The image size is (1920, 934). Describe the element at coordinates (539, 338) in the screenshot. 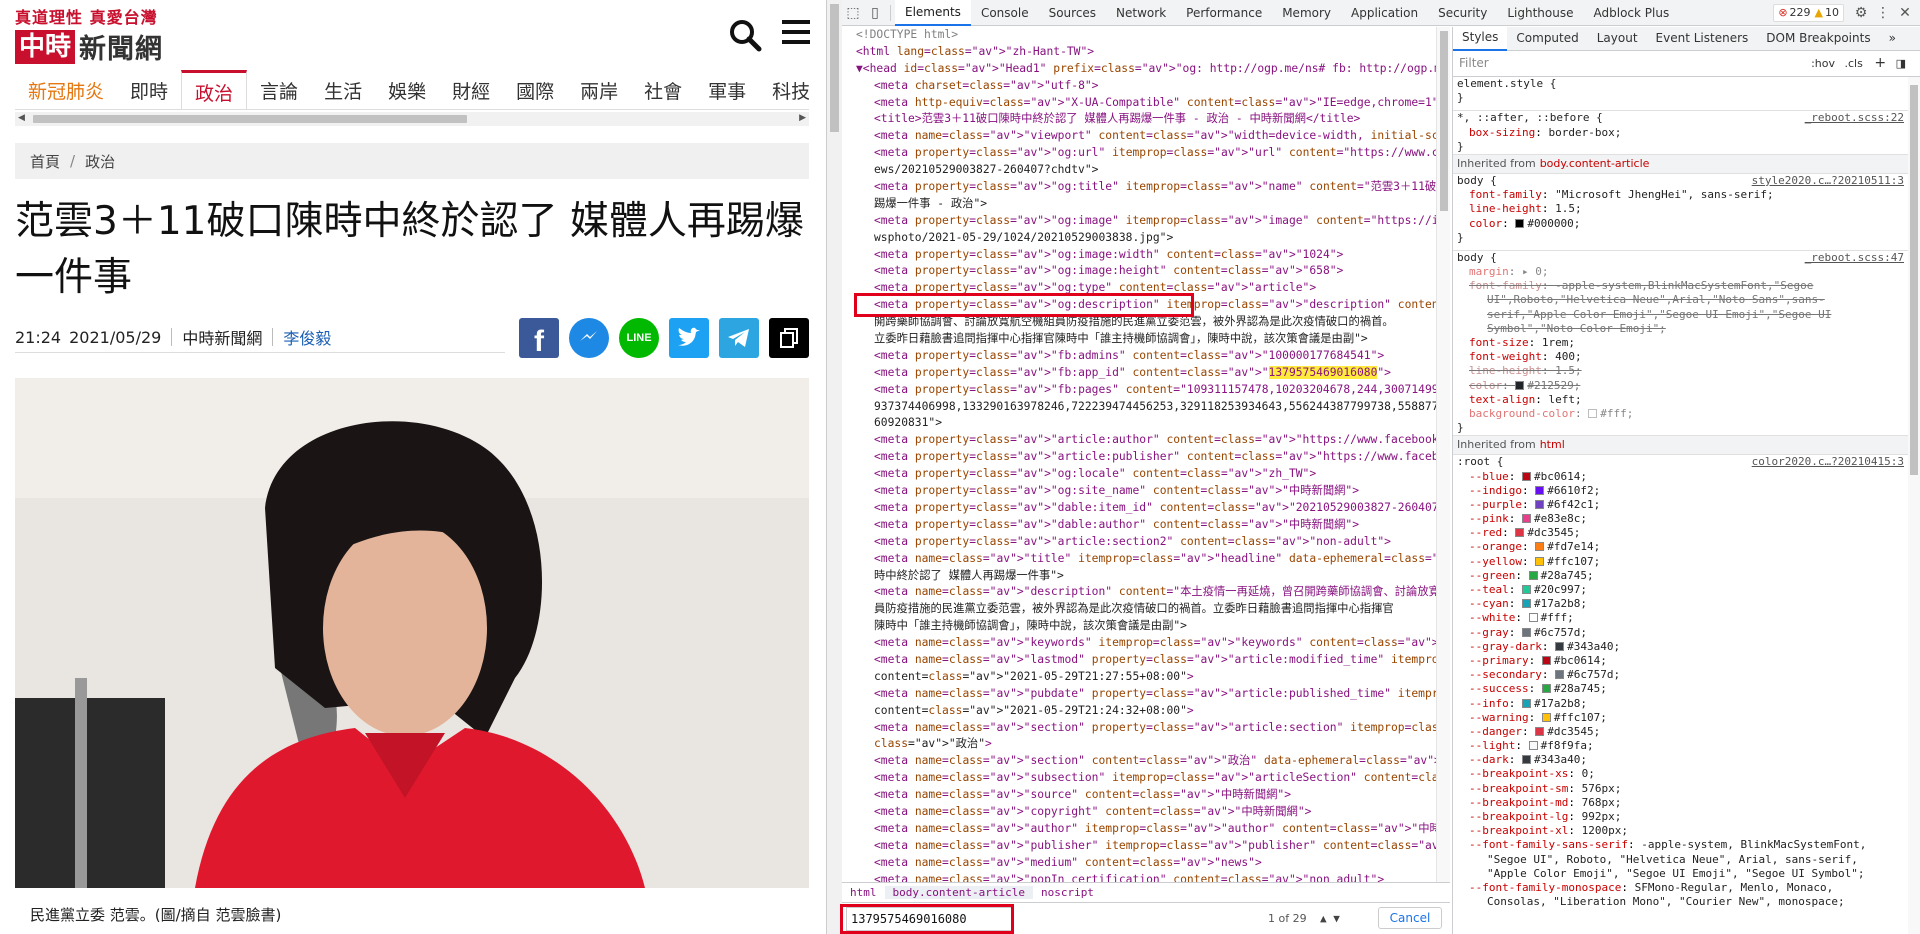

I see `facebook-share-icon: f` at that location.